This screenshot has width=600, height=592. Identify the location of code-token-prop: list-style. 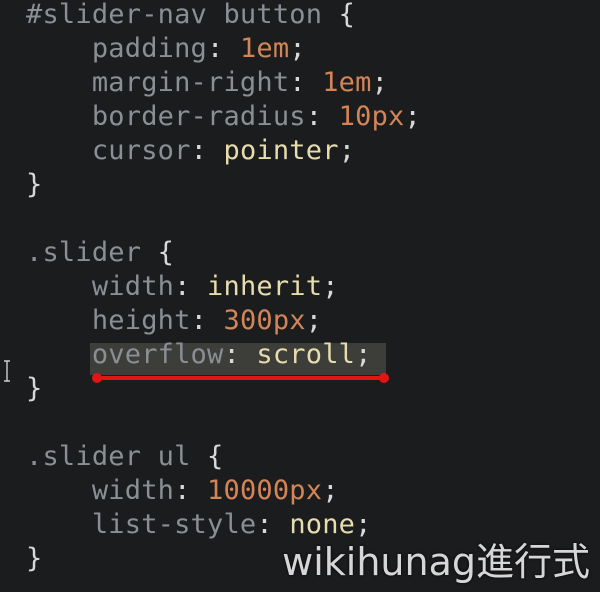
(141, 524).